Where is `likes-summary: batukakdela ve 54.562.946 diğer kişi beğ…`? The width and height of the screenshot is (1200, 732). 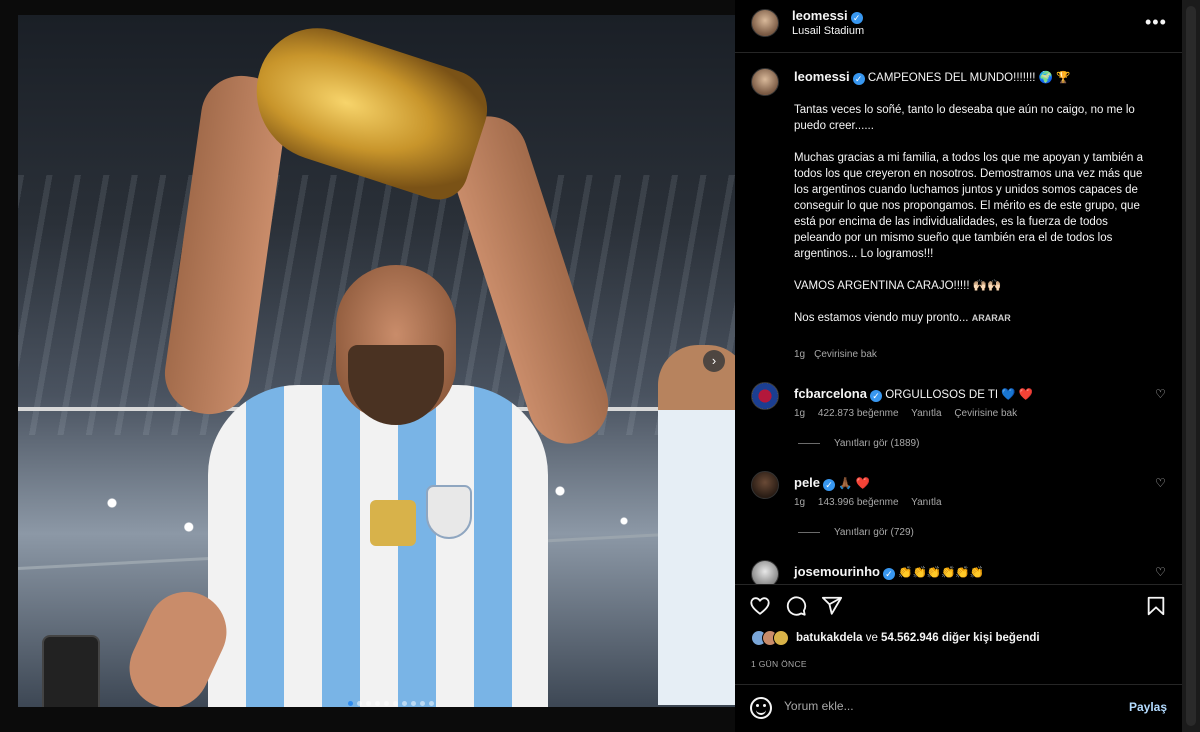
likes-summary: batukakdela ve 54.562.946 diğer kişi beğ… is located at coordinates (895, 638).